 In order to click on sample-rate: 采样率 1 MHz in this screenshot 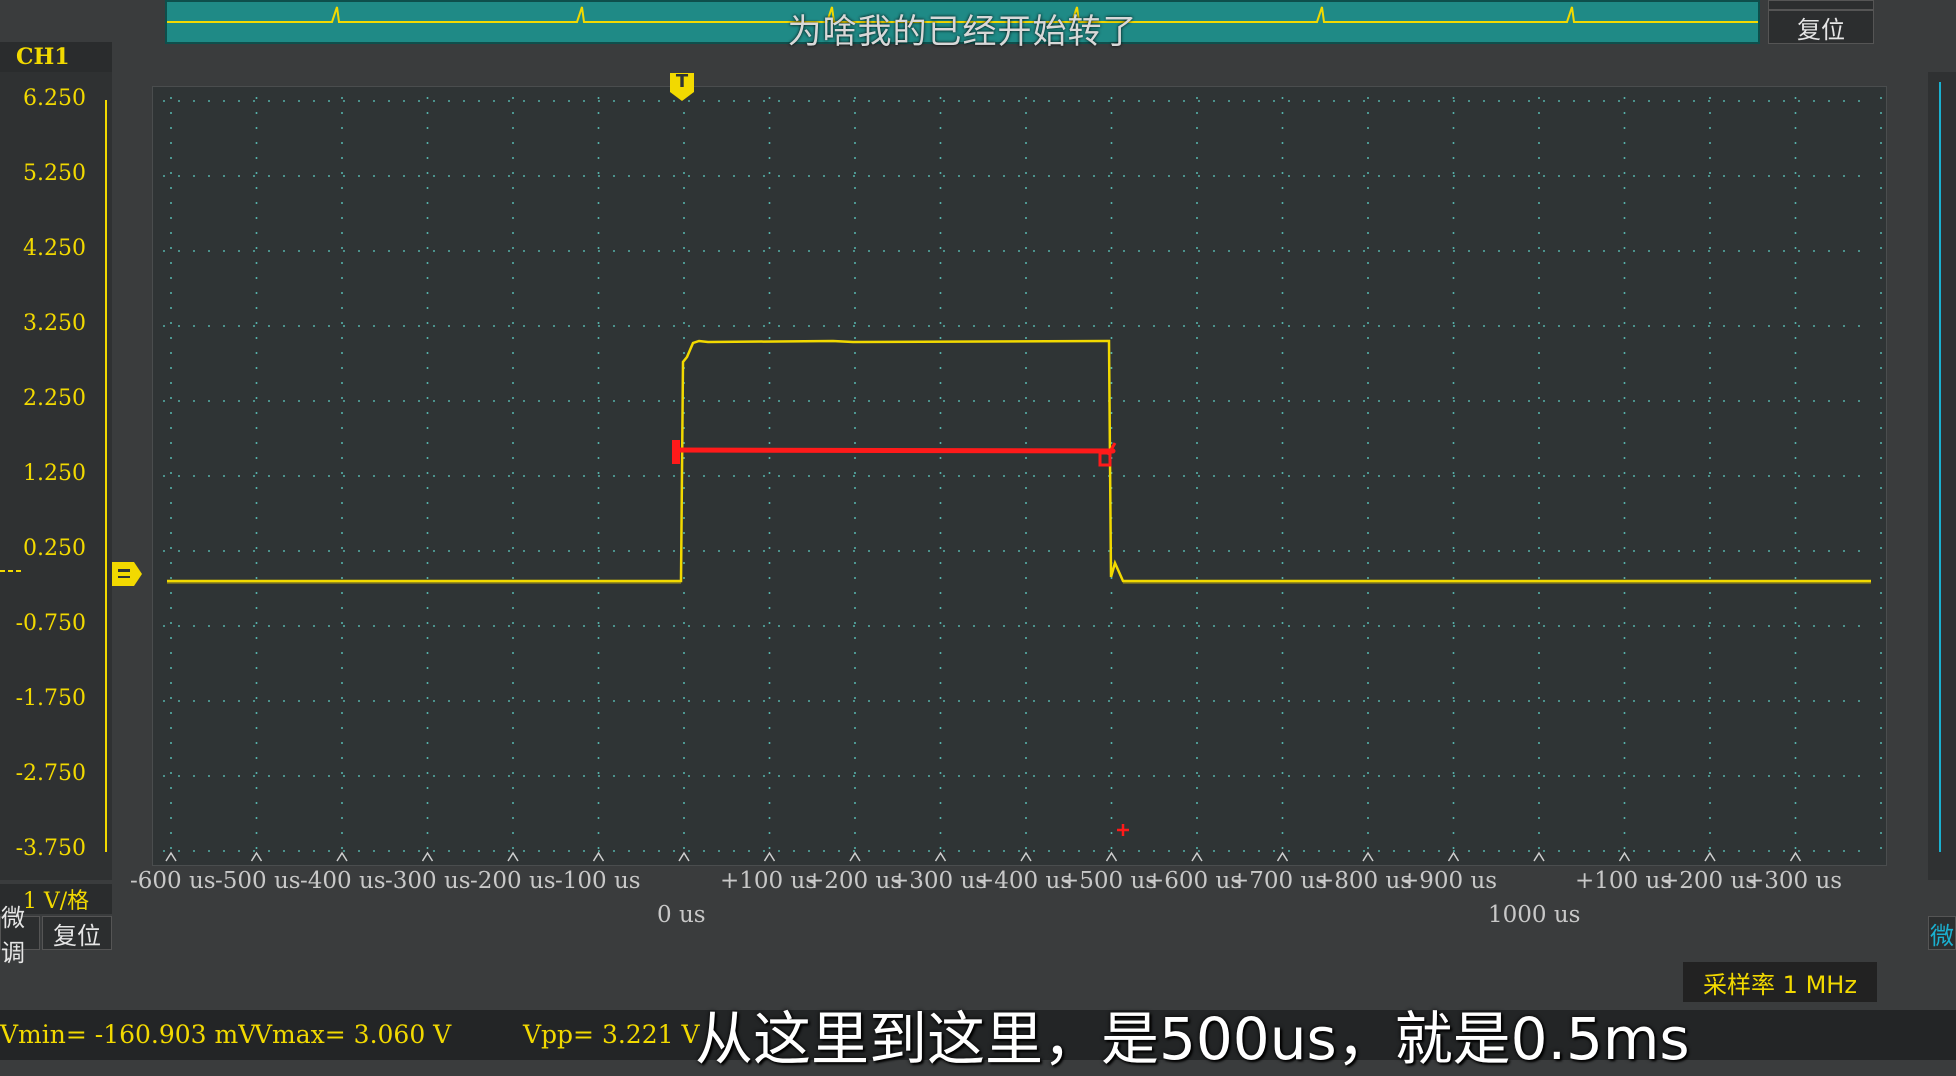, I will do `click(1780, 982)`.